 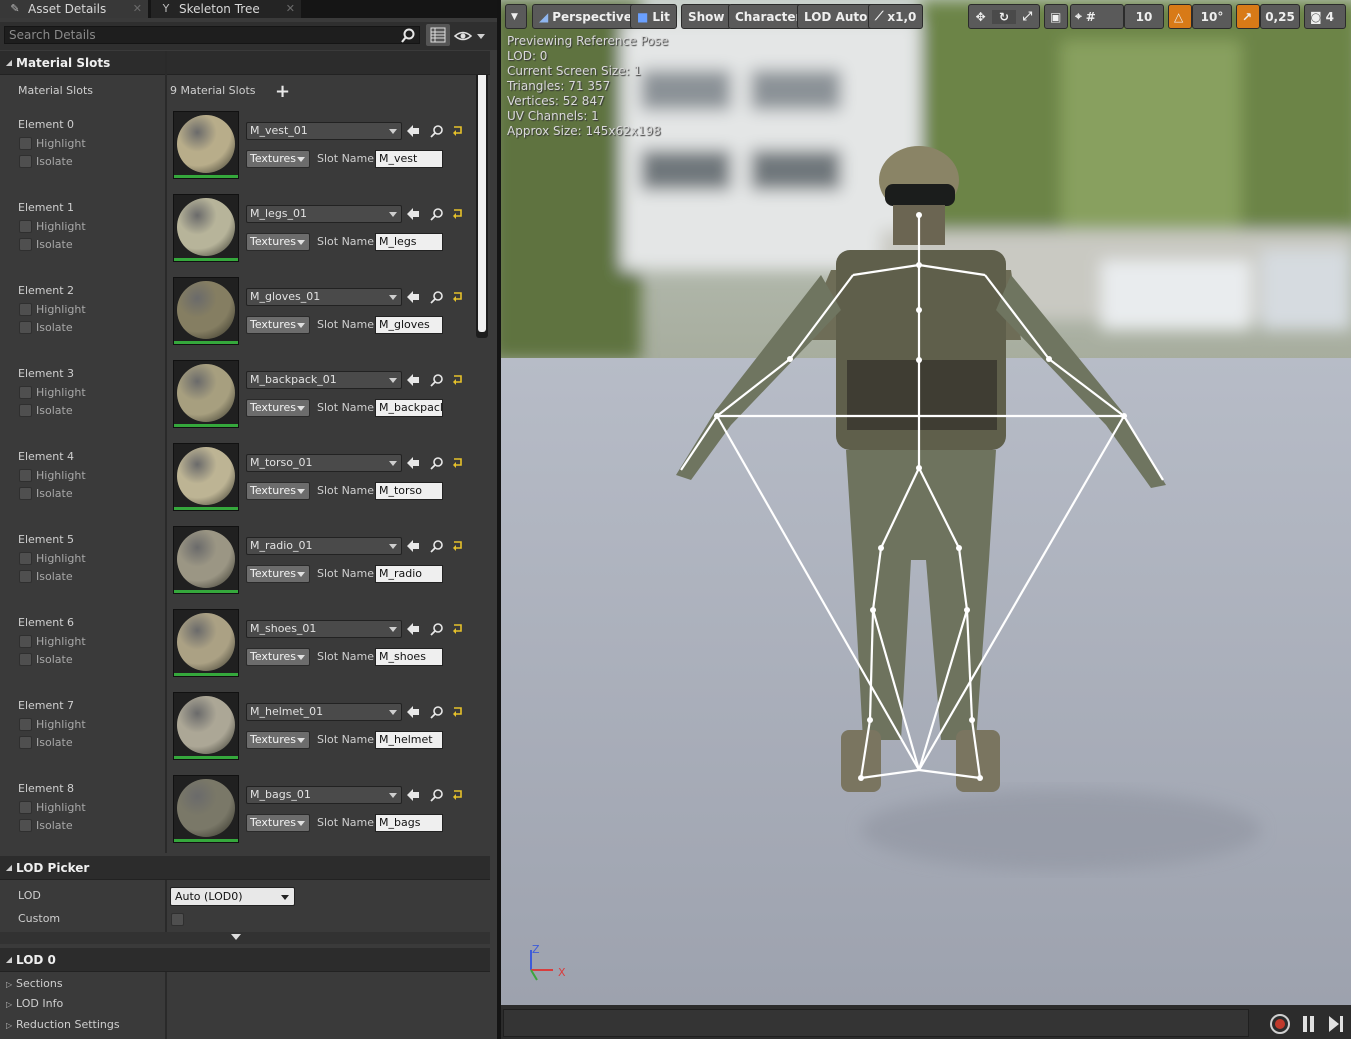 What do you see at coordinates (482, 193) in the screenshot?
I see `scrollbar-thumb` at bounding box center [482, 193].